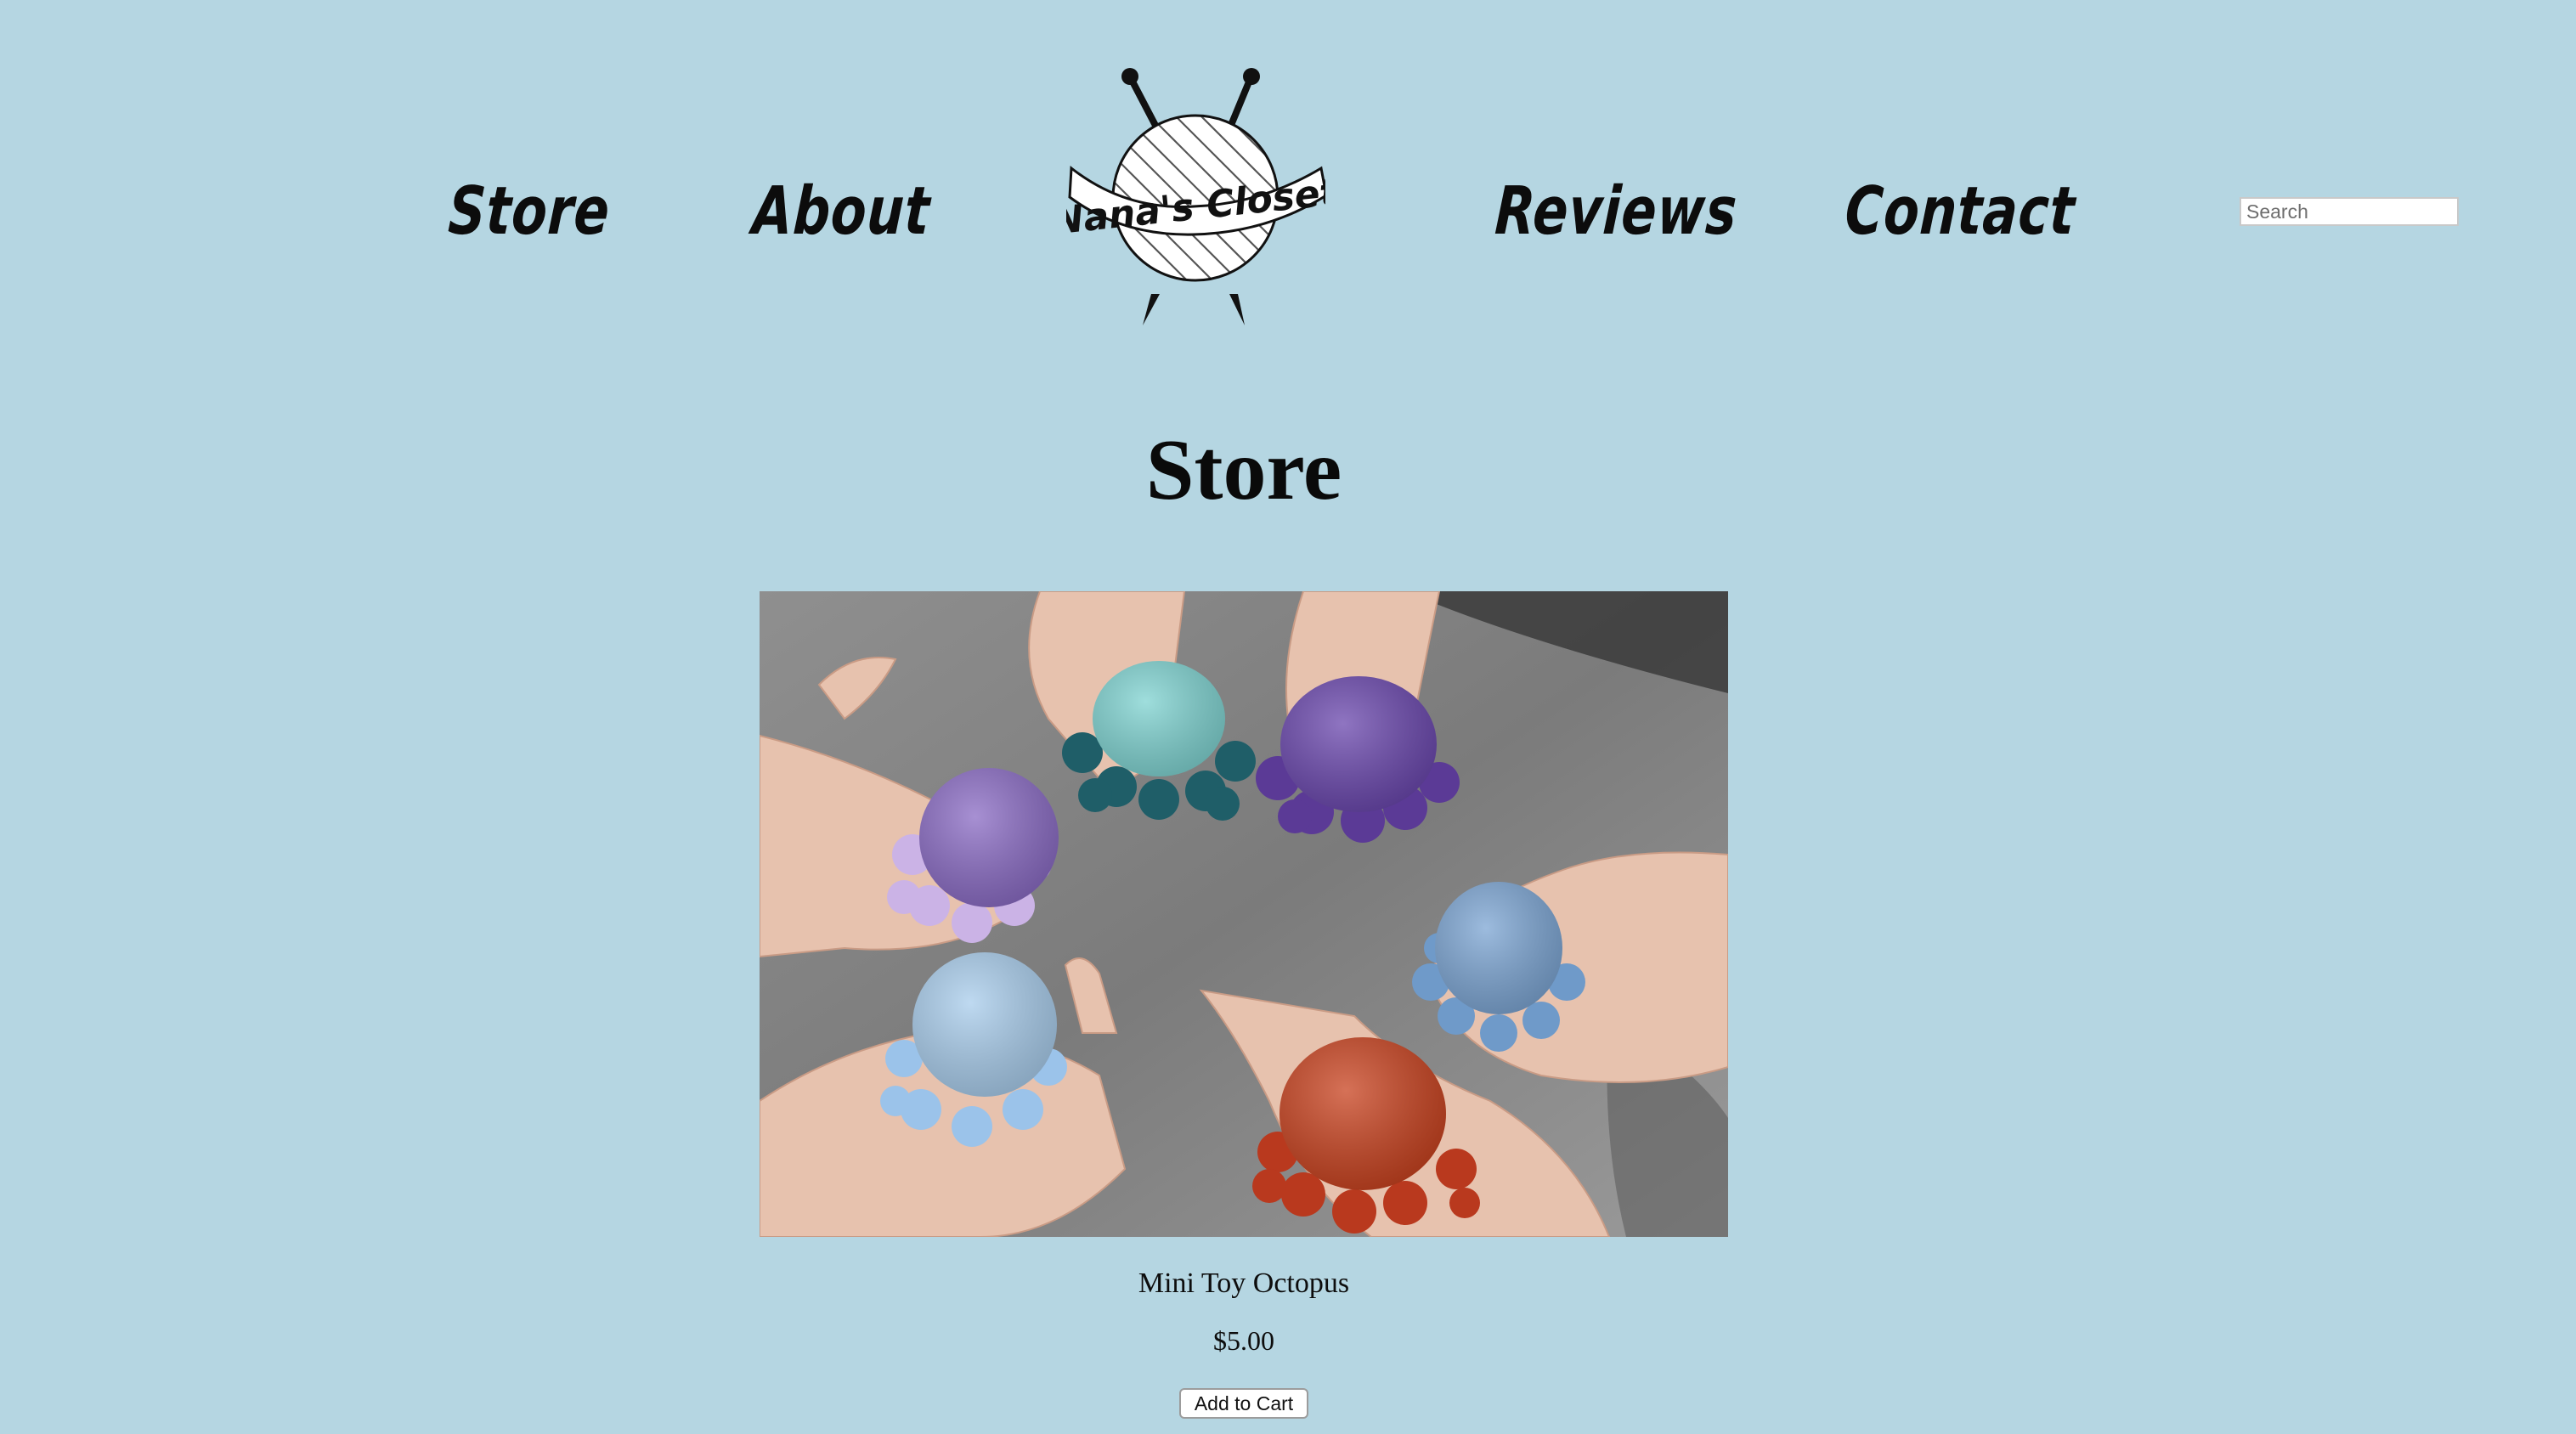 Image resolution: width=2576 pixels, height=1434 pixels. I want to click on product-price: $5.00, so click(1243, 1340).